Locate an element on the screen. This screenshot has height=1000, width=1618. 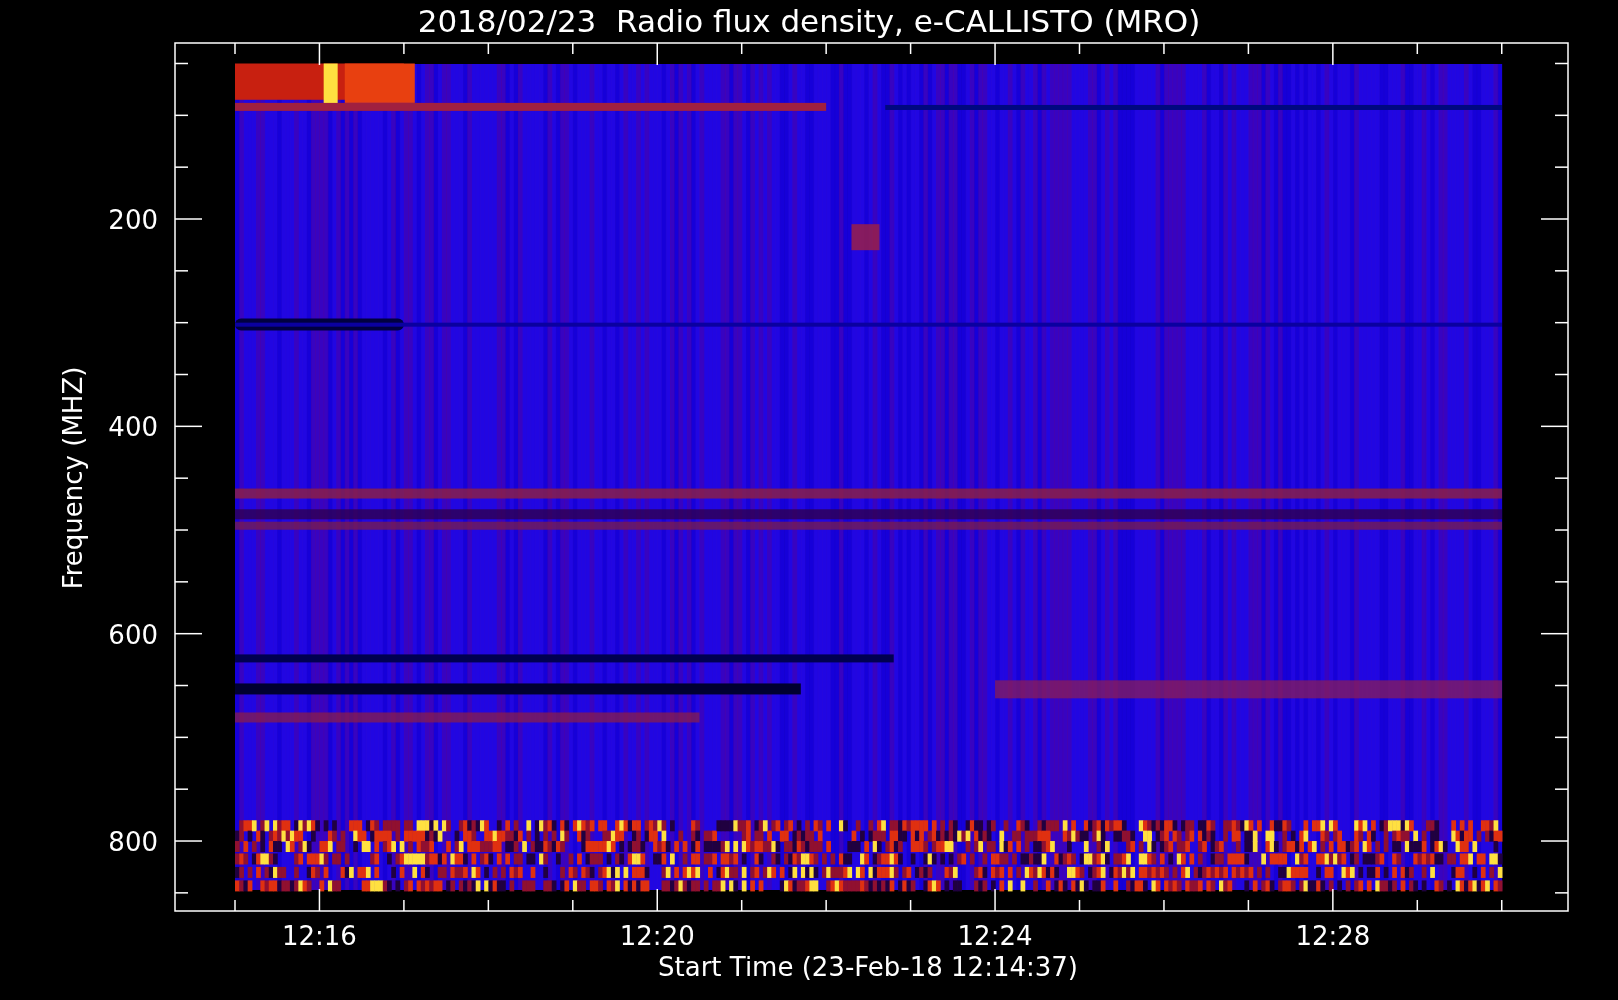
y-tick-label: 200 is located at coordinates (133, 220).